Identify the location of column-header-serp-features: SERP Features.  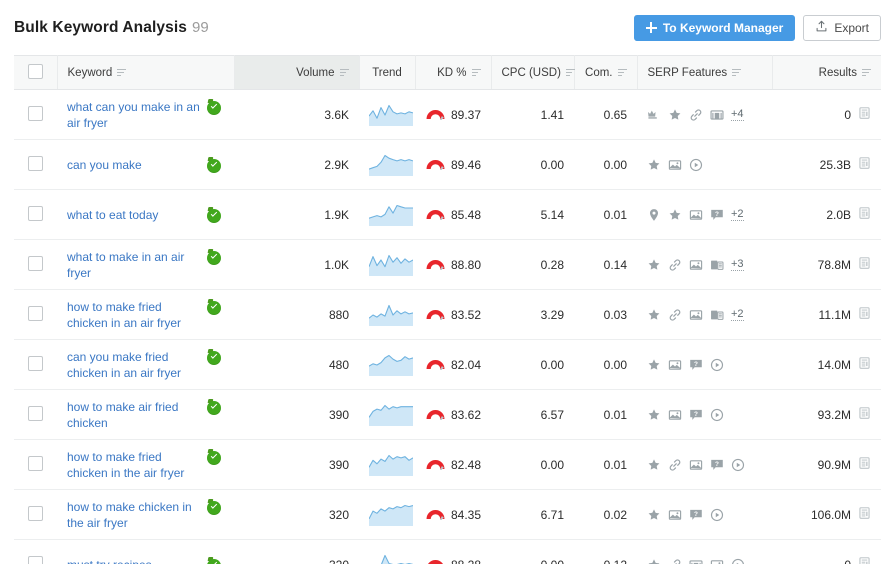
(705, 72).